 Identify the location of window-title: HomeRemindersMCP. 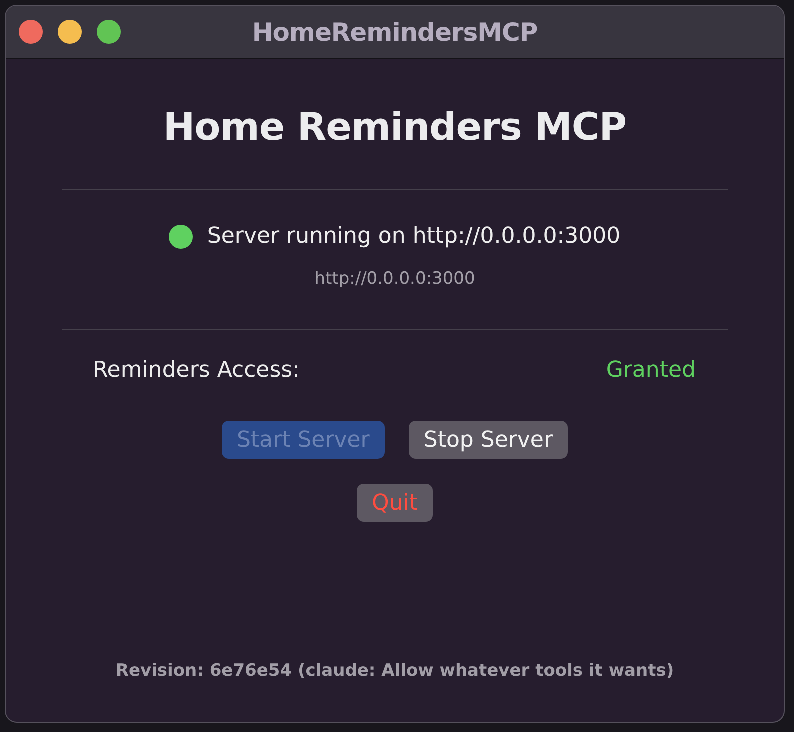
(395, 32).